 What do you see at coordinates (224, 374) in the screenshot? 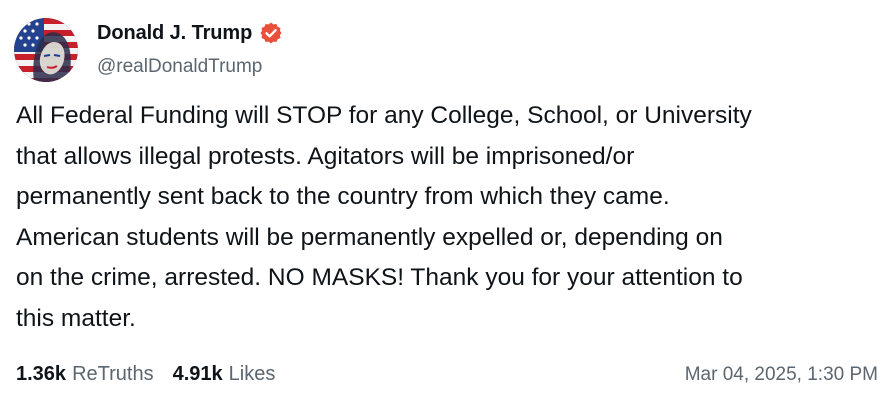
I see `likes-stat: 4.91k Likes` at bounding box center [224, 374].